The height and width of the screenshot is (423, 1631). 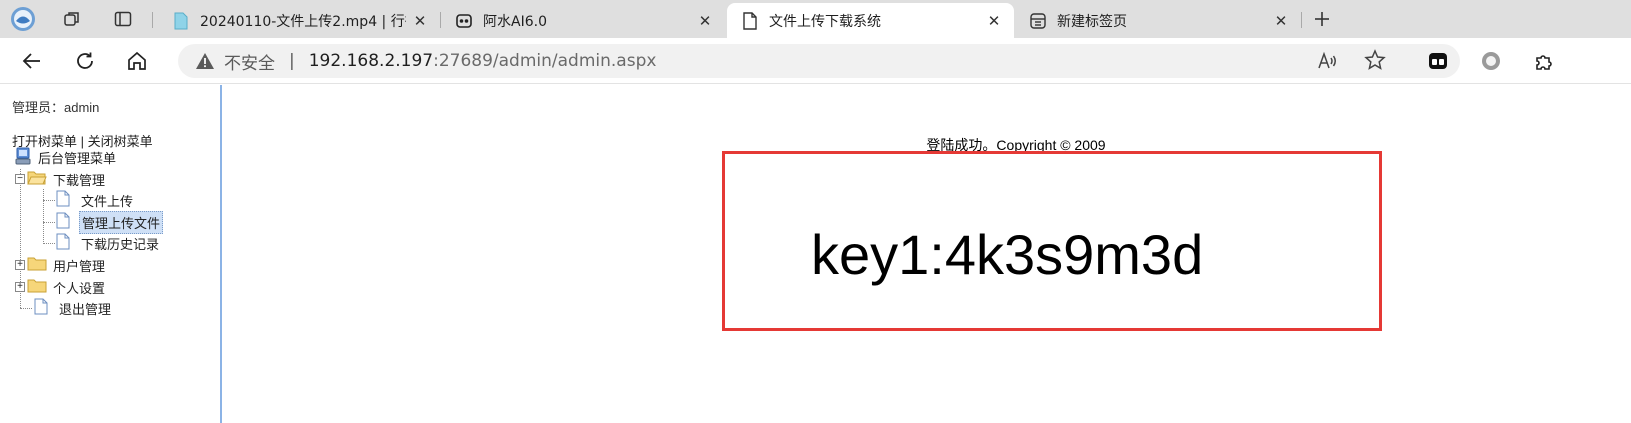 What do you see at coordinates (1322, 19) in the screenshot?
I see `new-tab-button` at bounding box center [1322, 19].